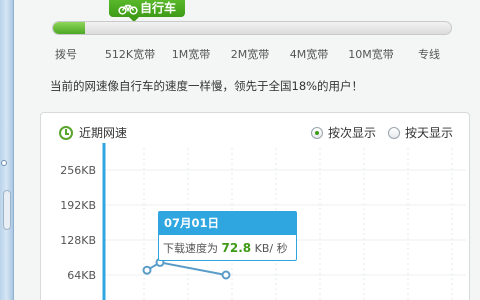 The width and height of the screenshot is (480, 300). I want to click on side-scroll-knob, so click(7, 210).